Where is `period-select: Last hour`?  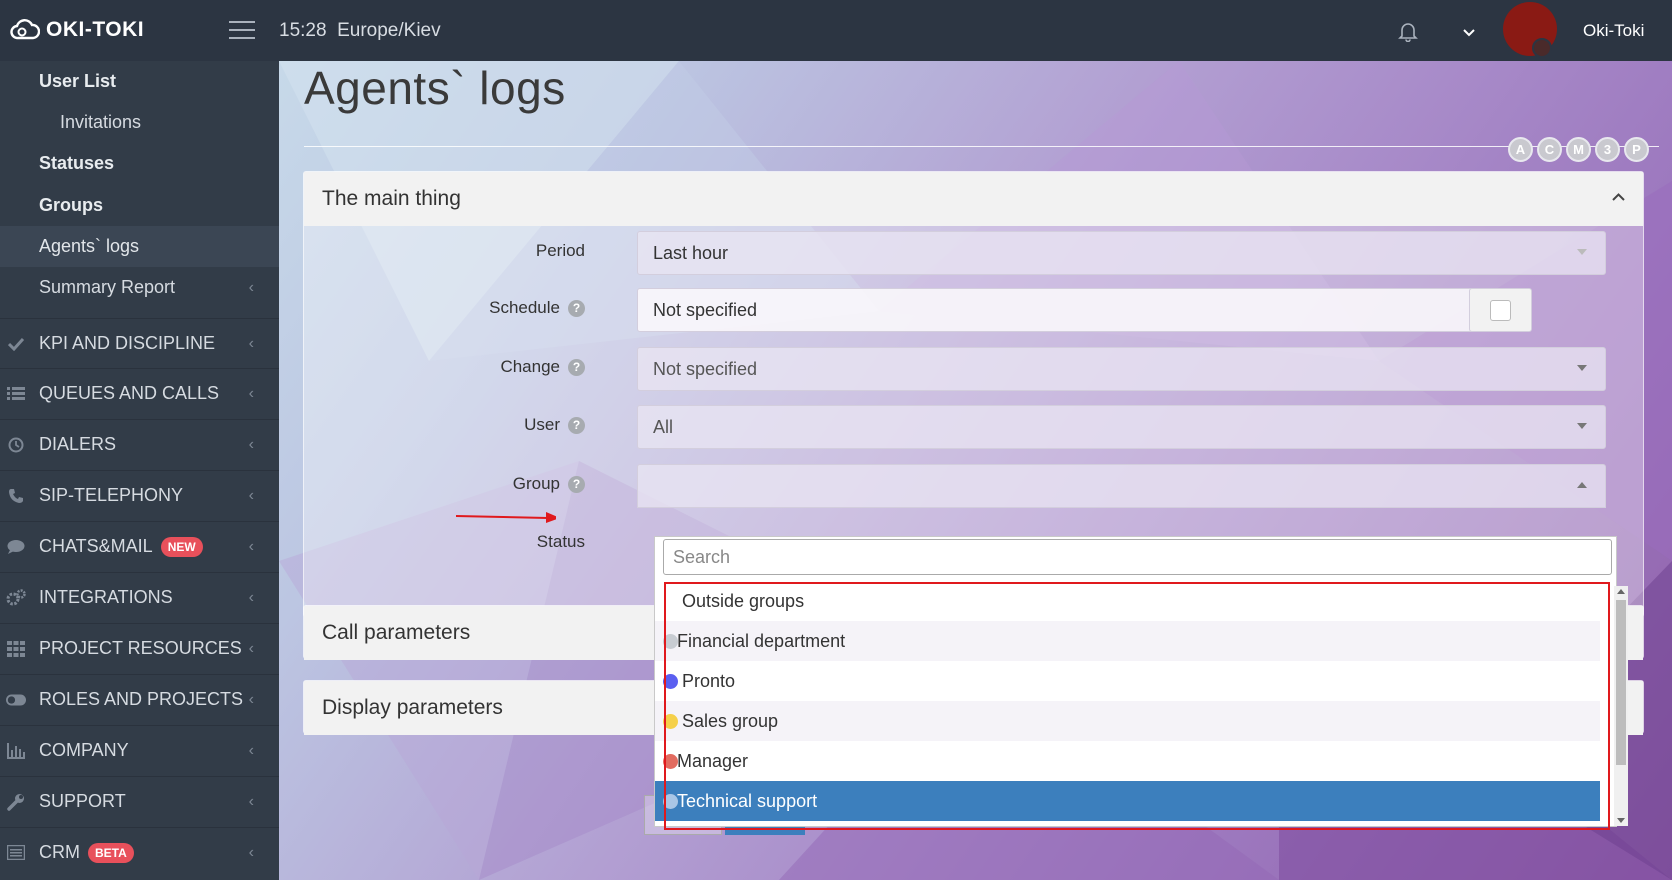
period-select: Last hour is located at coordinates (1121, 253).